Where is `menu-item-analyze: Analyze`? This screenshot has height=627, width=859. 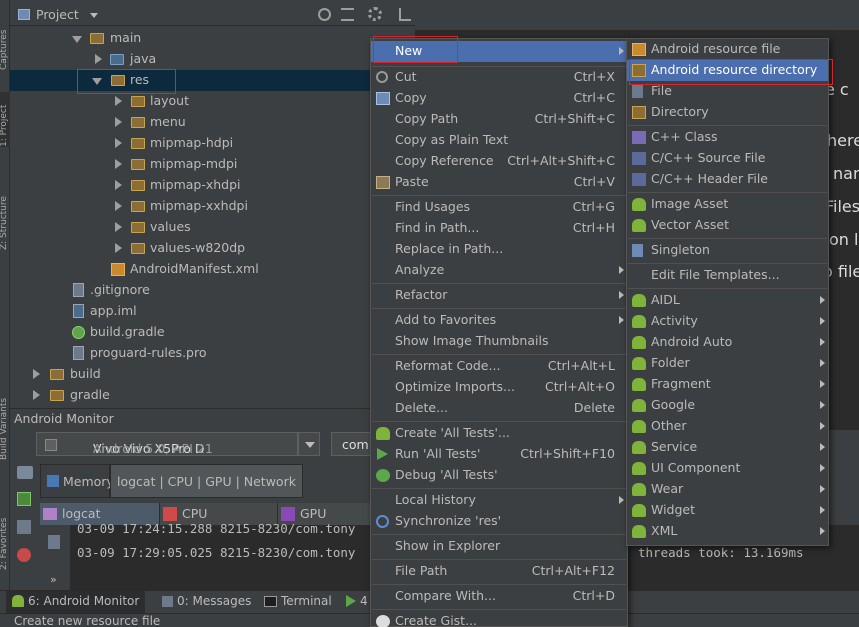 menu-item-analyze: Analyze is located at coordinates (499, 270).